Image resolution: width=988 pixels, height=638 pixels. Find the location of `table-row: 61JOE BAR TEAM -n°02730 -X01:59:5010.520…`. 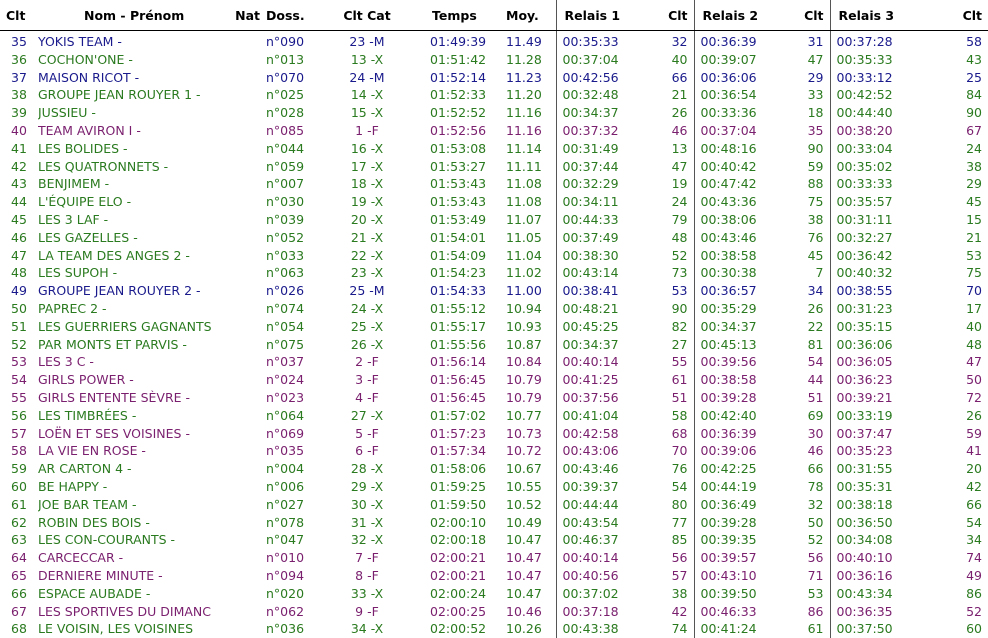

table-row: 61JOE BAR TEAM -n°02730 -X01:59:5010.520… is located at coordinates (494, 505).